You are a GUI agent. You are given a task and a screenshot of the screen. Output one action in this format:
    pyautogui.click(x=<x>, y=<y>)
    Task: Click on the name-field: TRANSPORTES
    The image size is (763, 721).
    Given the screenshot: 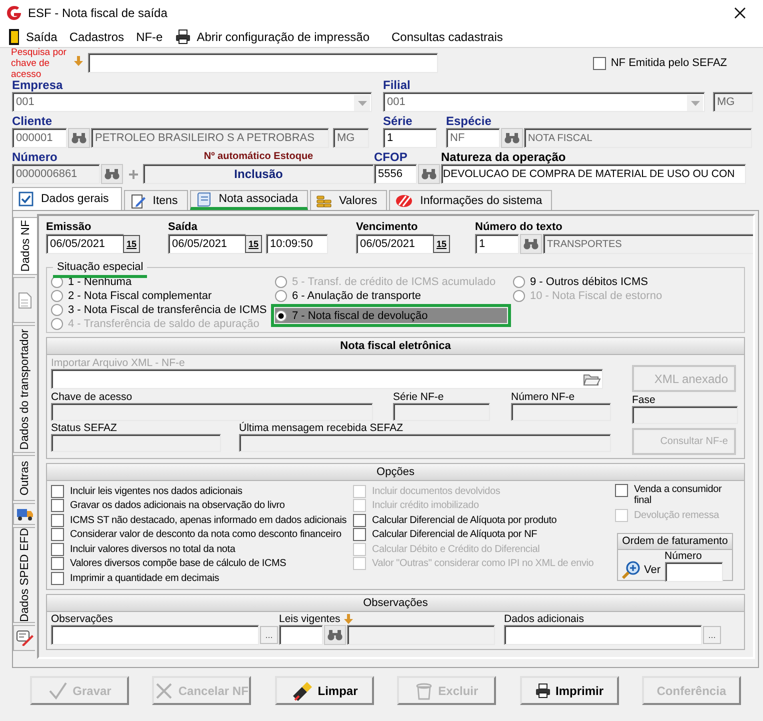 What is the action you would take?
    pyautogui.click(x=648, y=244)
    